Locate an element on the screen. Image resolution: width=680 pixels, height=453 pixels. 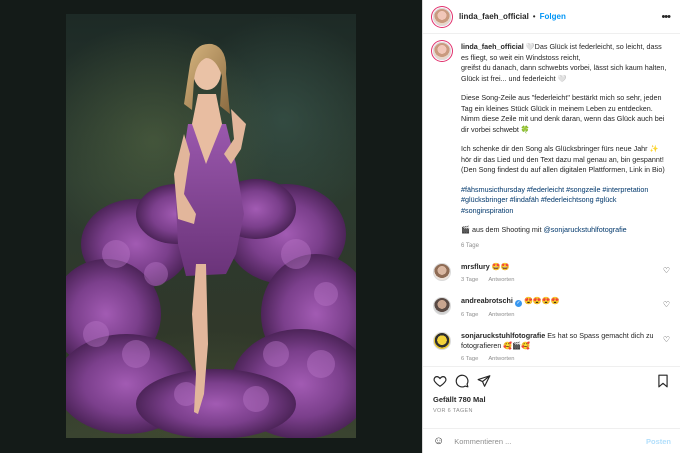
credit-mention-link: @sonjaruckstuhlfotografie is located at coordinates (584, 229).